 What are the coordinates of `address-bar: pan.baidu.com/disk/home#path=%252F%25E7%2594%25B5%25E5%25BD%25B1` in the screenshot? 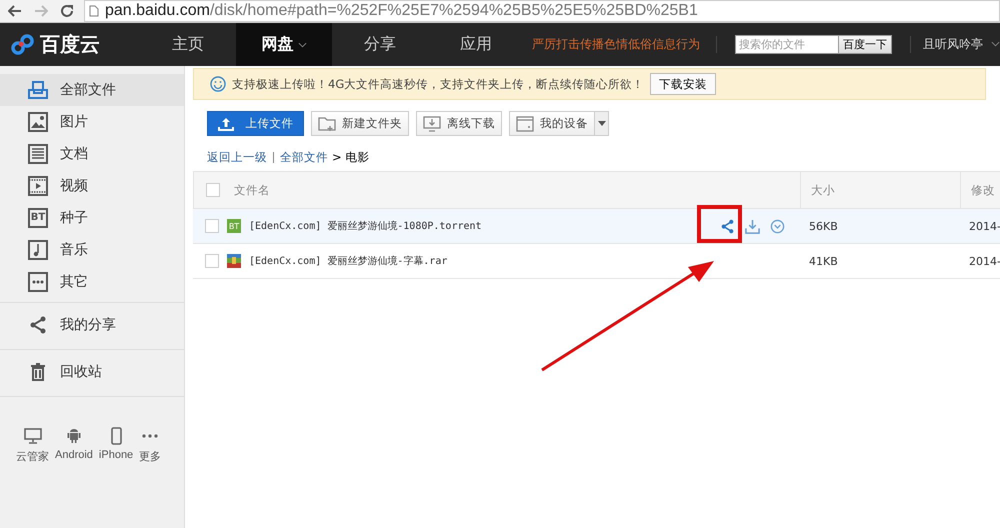 It's located at (542, 11).